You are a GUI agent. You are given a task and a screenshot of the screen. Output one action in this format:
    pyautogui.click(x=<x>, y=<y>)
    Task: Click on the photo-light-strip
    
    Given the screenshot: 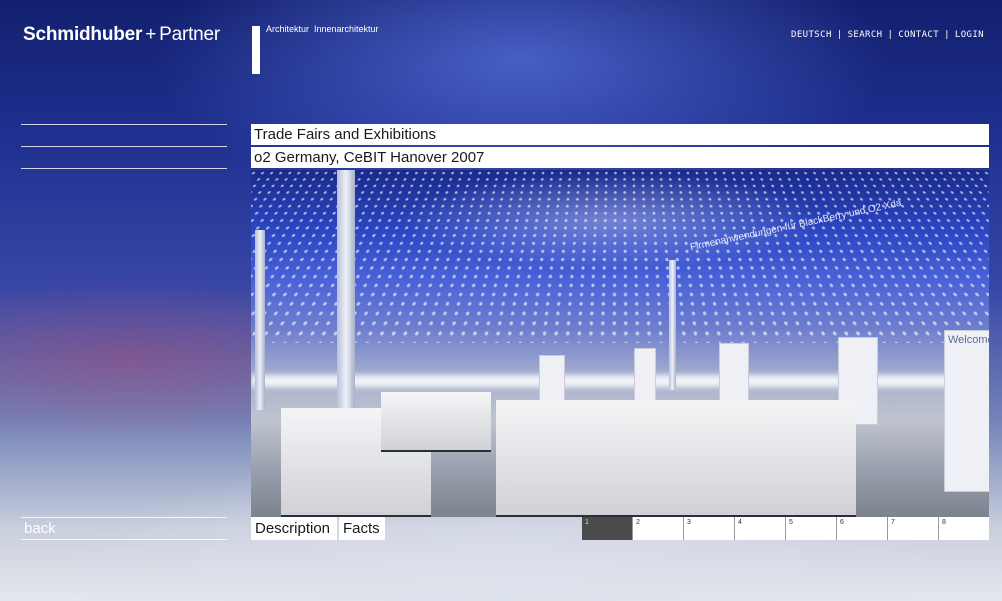 What is the action you would take?
    pyautogui.click(x=620, y=381)
    